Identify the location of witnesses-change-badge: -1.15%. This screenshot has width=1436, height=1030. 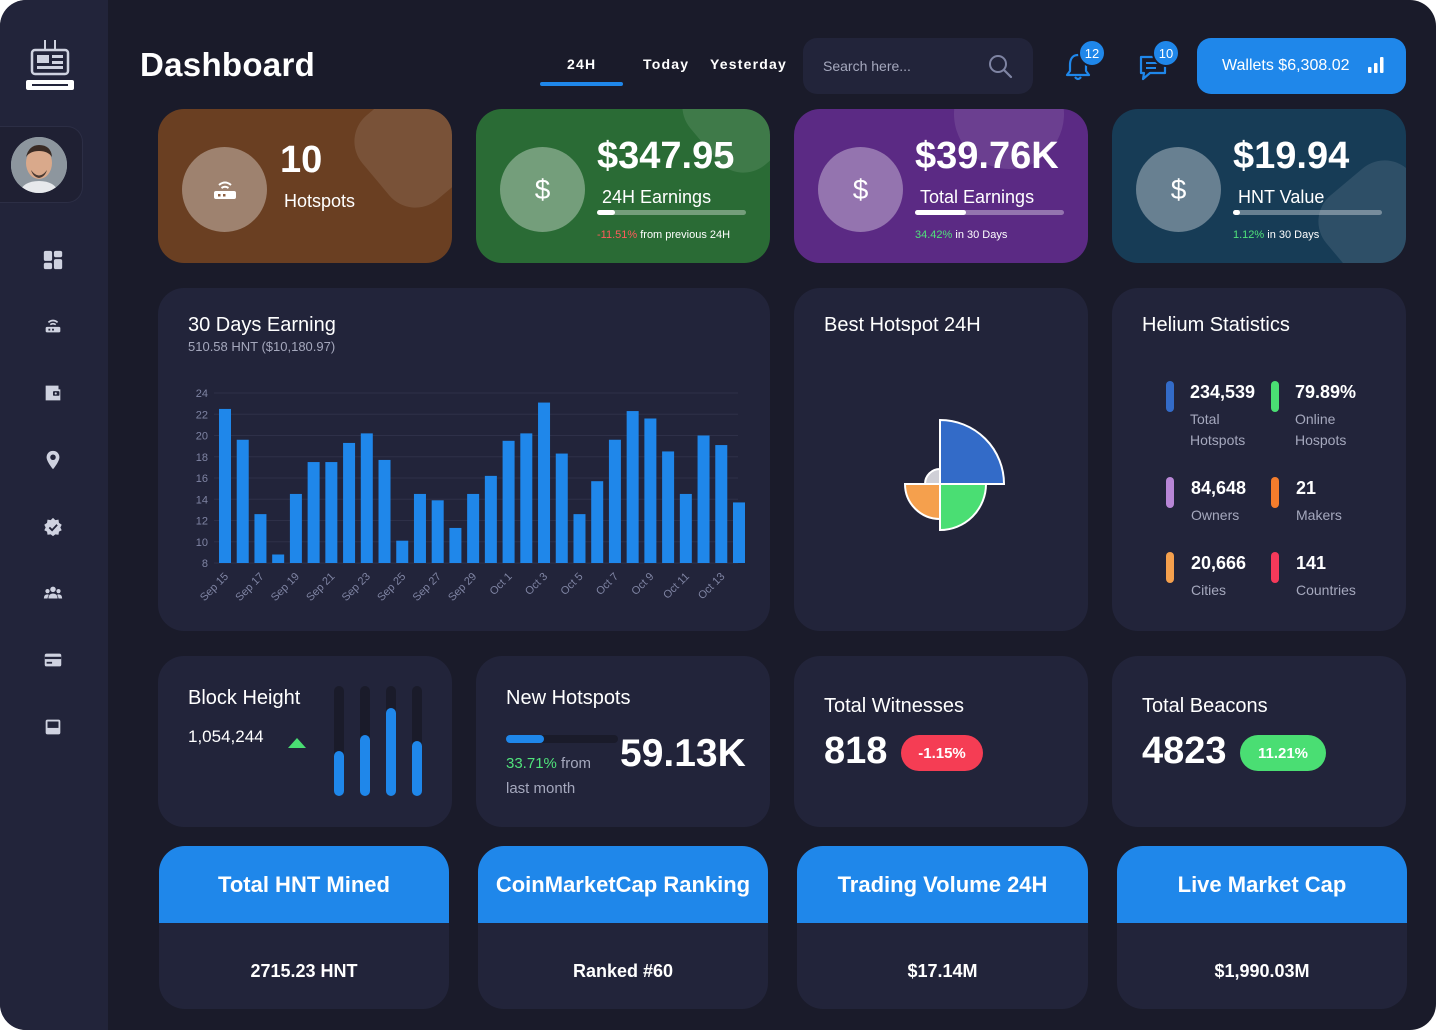
(942, 753).